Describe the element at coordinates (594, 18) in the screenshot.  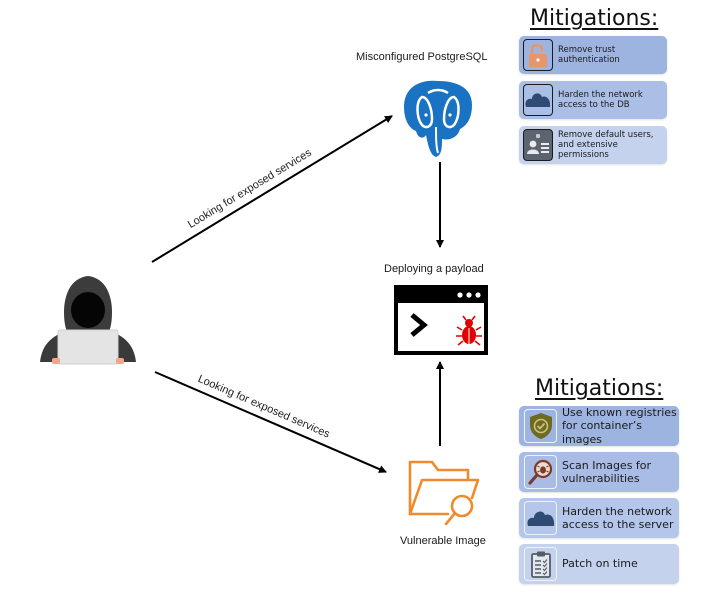
I see `mitigations-top-title: Mitigations:` at that location.